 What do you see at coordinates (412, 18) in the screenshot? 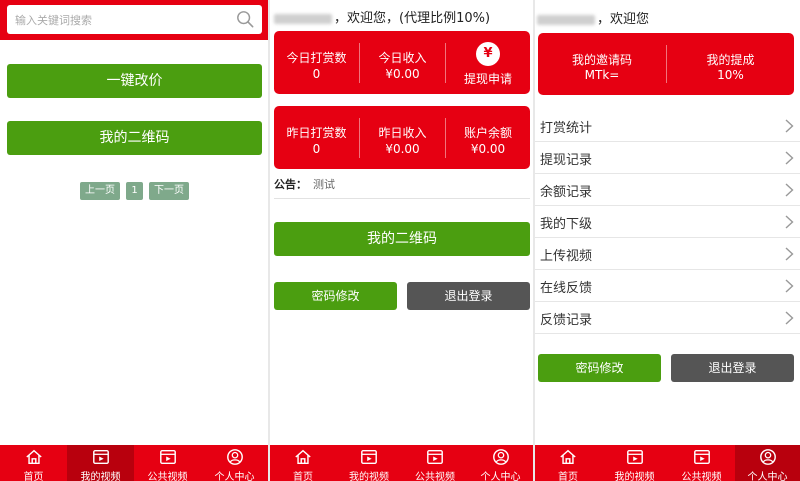
I see `greeting-text: ，欢迎您，(代理比例10%)` at bounding box center [412, 18].